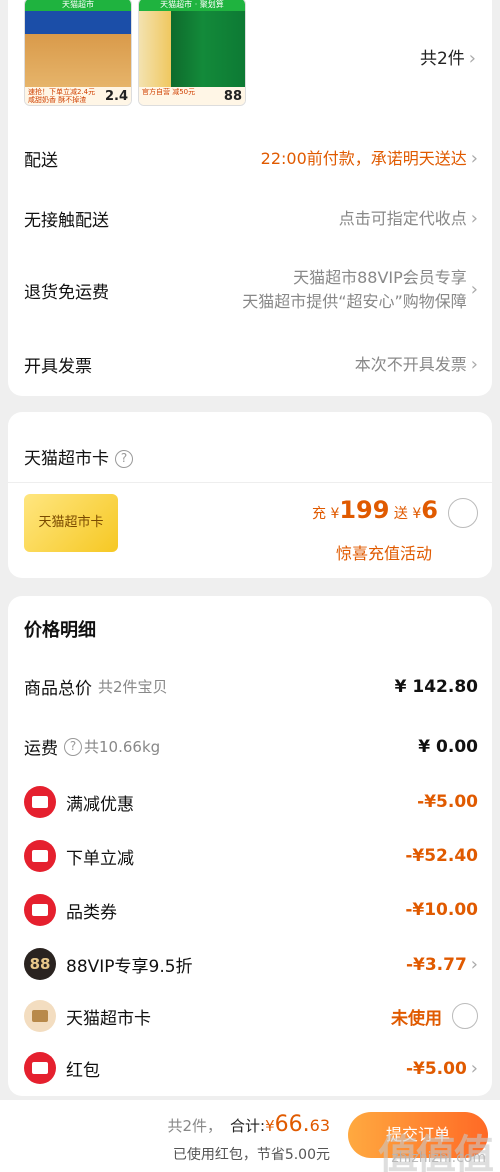  I want to click on row-amount: ¥ 0.00, so click(448, 746).